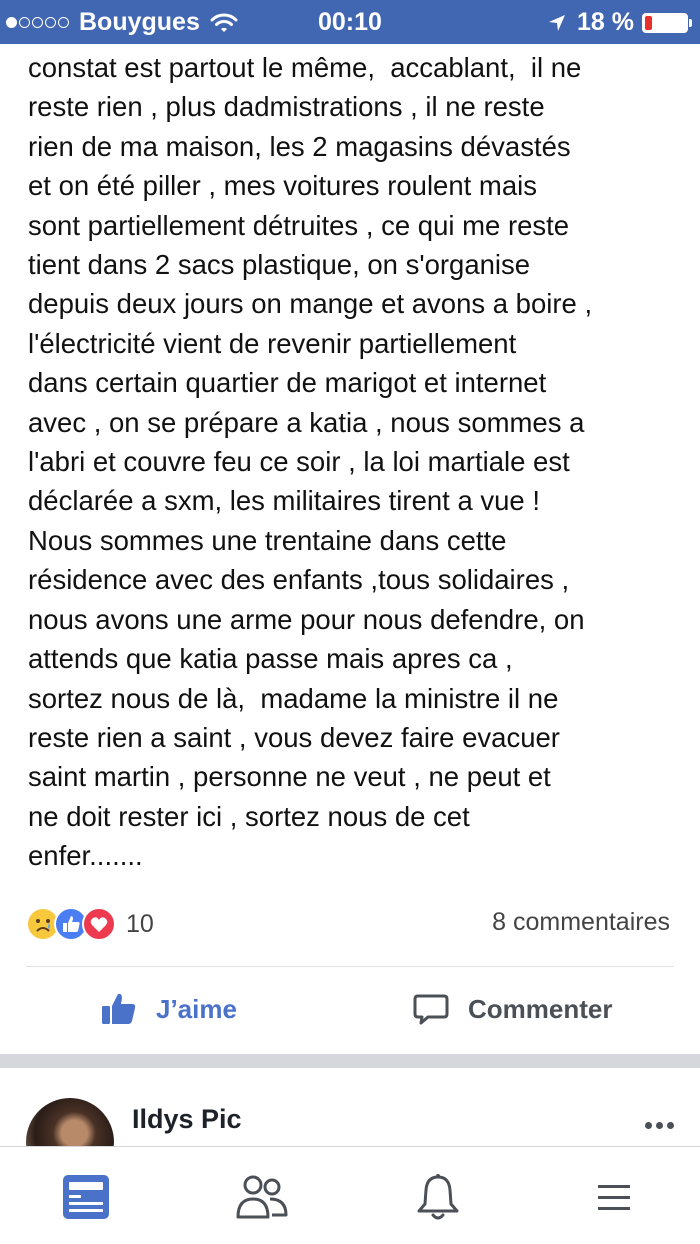  I want to click on news-feed-icon, so click(86, 1197).